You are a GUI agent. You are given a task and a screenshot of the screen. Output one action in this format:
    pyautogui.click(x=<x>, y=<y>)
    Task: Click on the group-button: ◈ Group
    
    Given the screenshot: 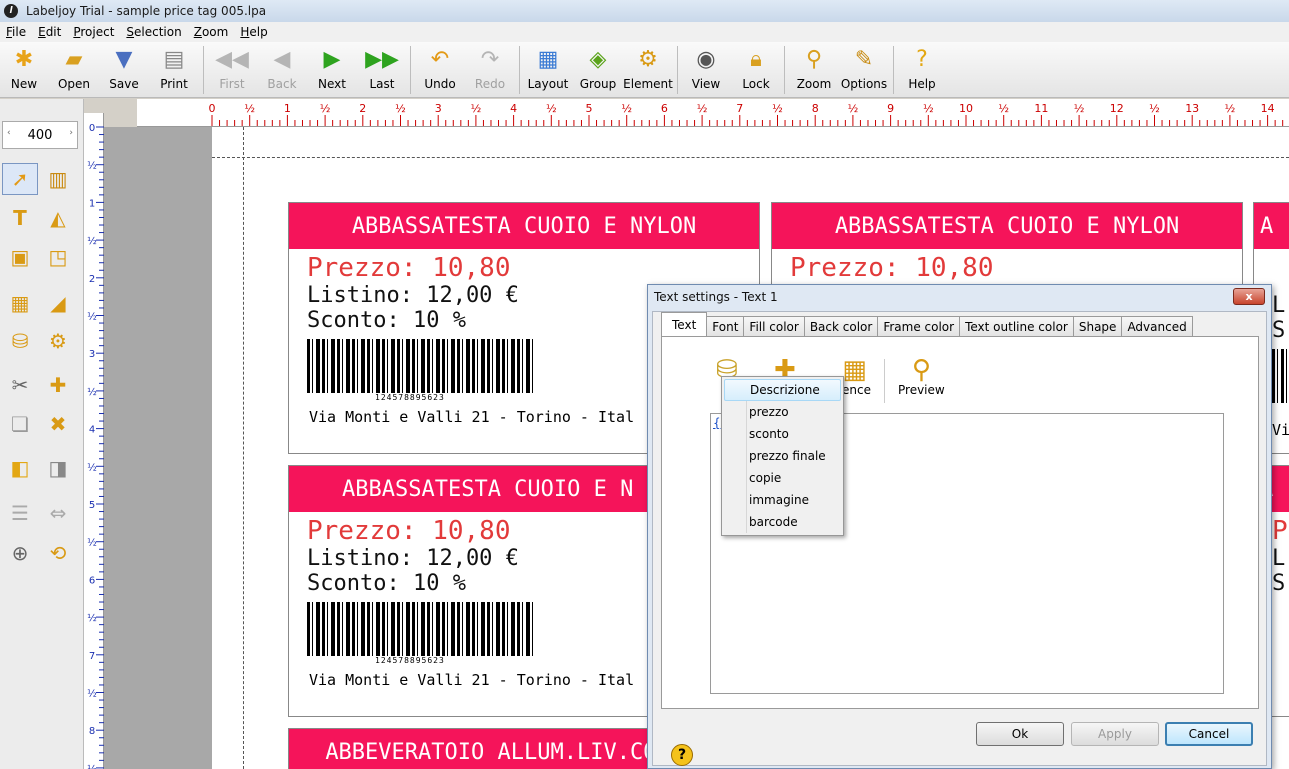 What is the action you would take?
    pyautogui.click(x=598, y=70)
    